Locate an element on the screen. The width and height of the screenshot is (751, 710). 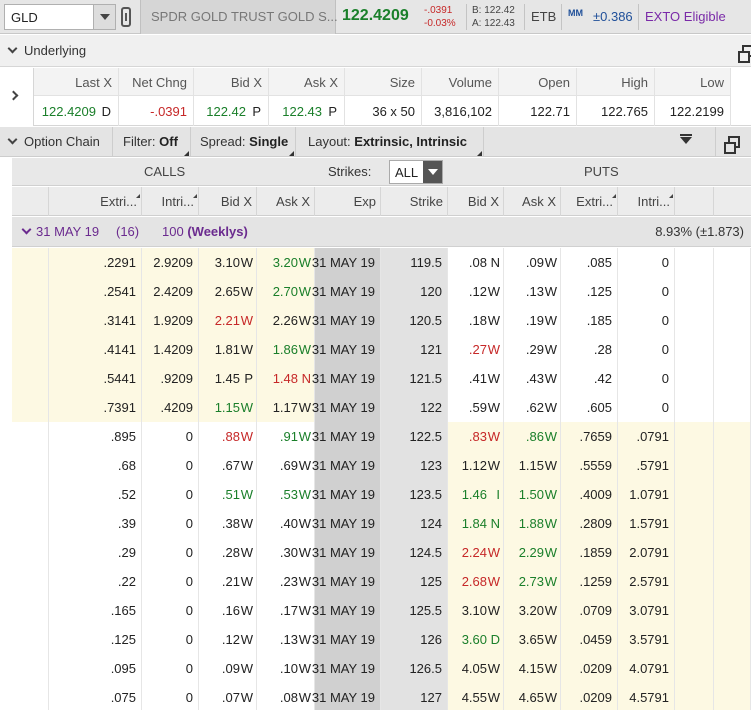
column-header-call-ask: Ask X is located at coordinates (286, 201).